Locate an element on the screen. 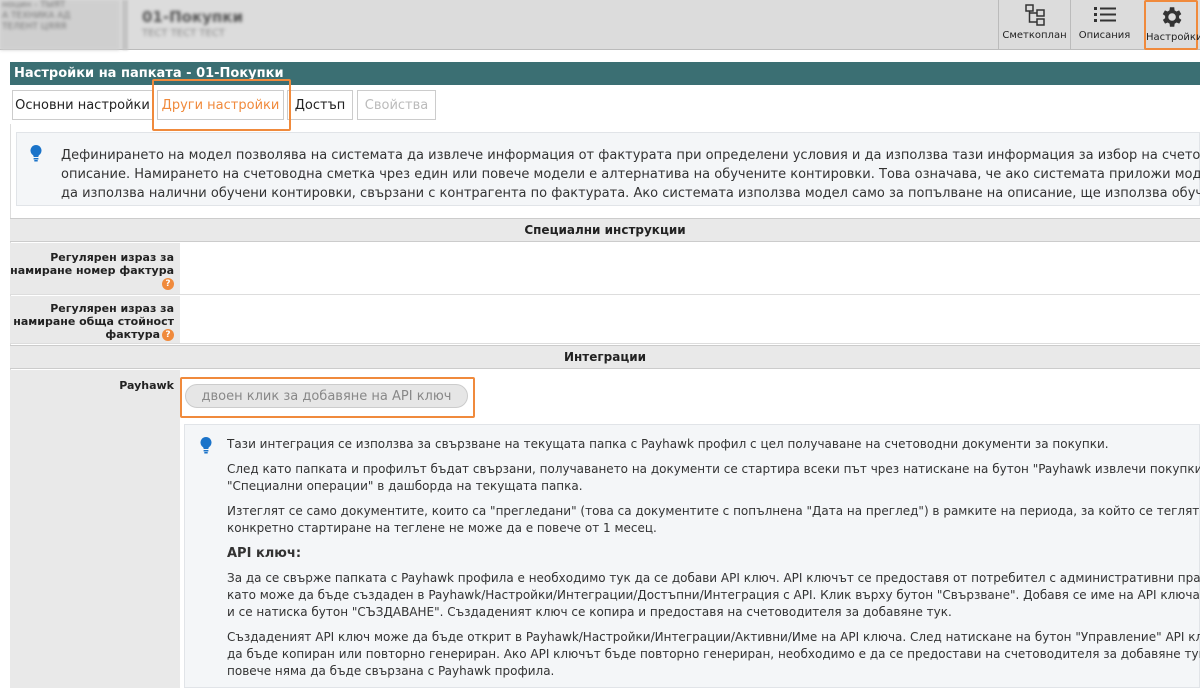 This screenshot has width=1200, height=688. account-plan-label: Сметкоплан is located at coordinates (1034, 35).